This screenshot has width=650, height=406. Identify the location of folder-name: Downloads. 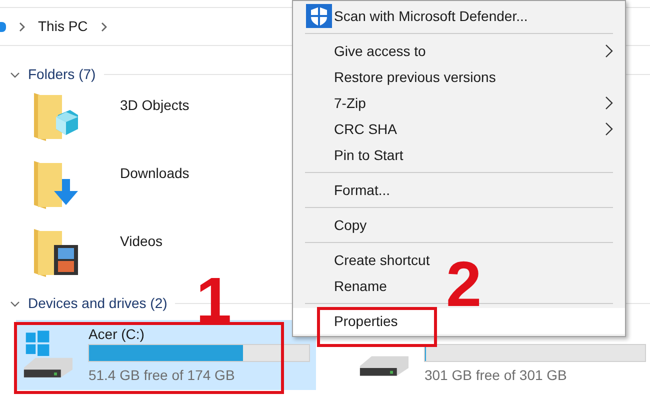
(155, 173).